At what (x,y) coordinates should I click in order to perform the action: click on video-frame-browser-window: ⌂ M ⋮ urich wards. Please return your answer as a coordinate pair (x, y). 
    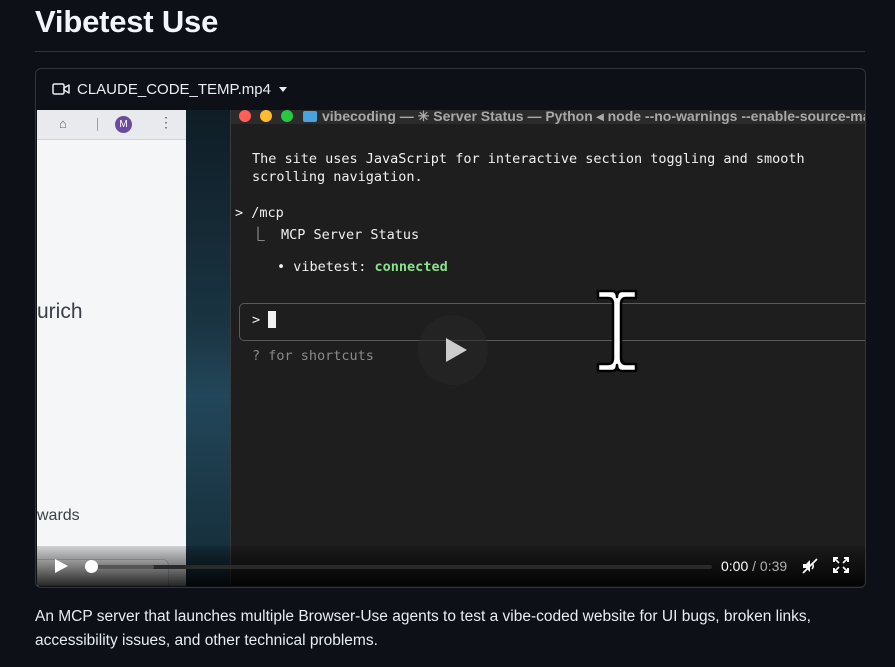
    Looking at the image, I should click on (111, 348).